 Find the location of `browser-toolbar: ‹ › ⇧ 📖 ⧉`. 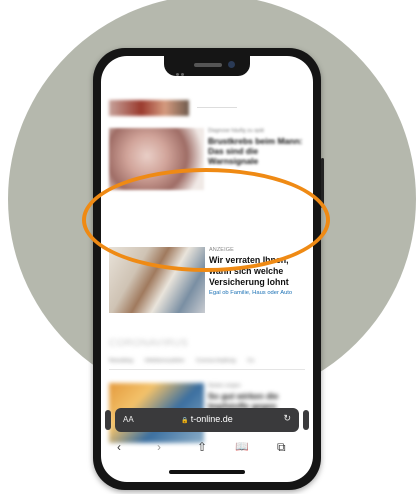

browser-toolbar: ‹ › ⇧ 📖 ⧉ is located at coordinates (207, 449).